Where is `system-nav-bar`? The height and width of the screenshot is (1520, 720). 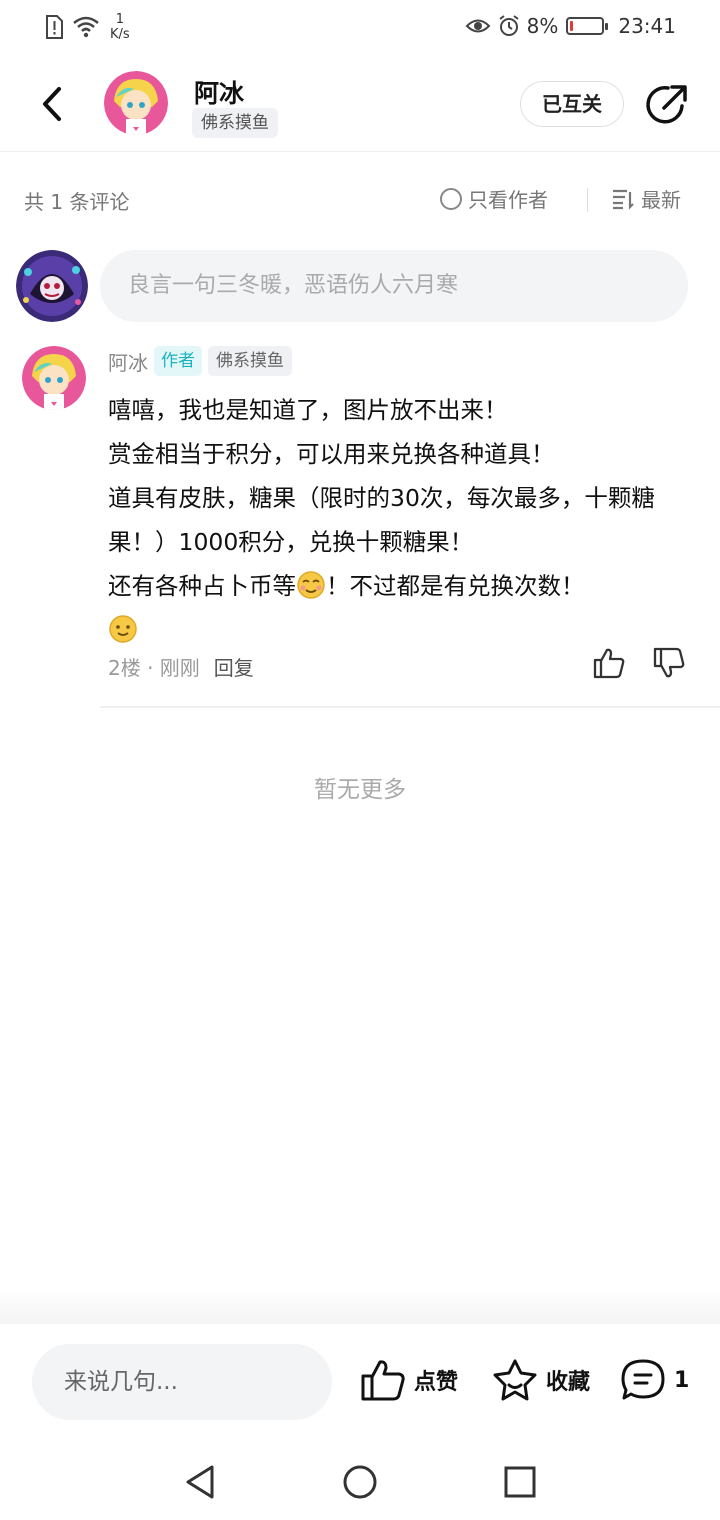
system-nav-bar is located at coordinates (360, 1482).